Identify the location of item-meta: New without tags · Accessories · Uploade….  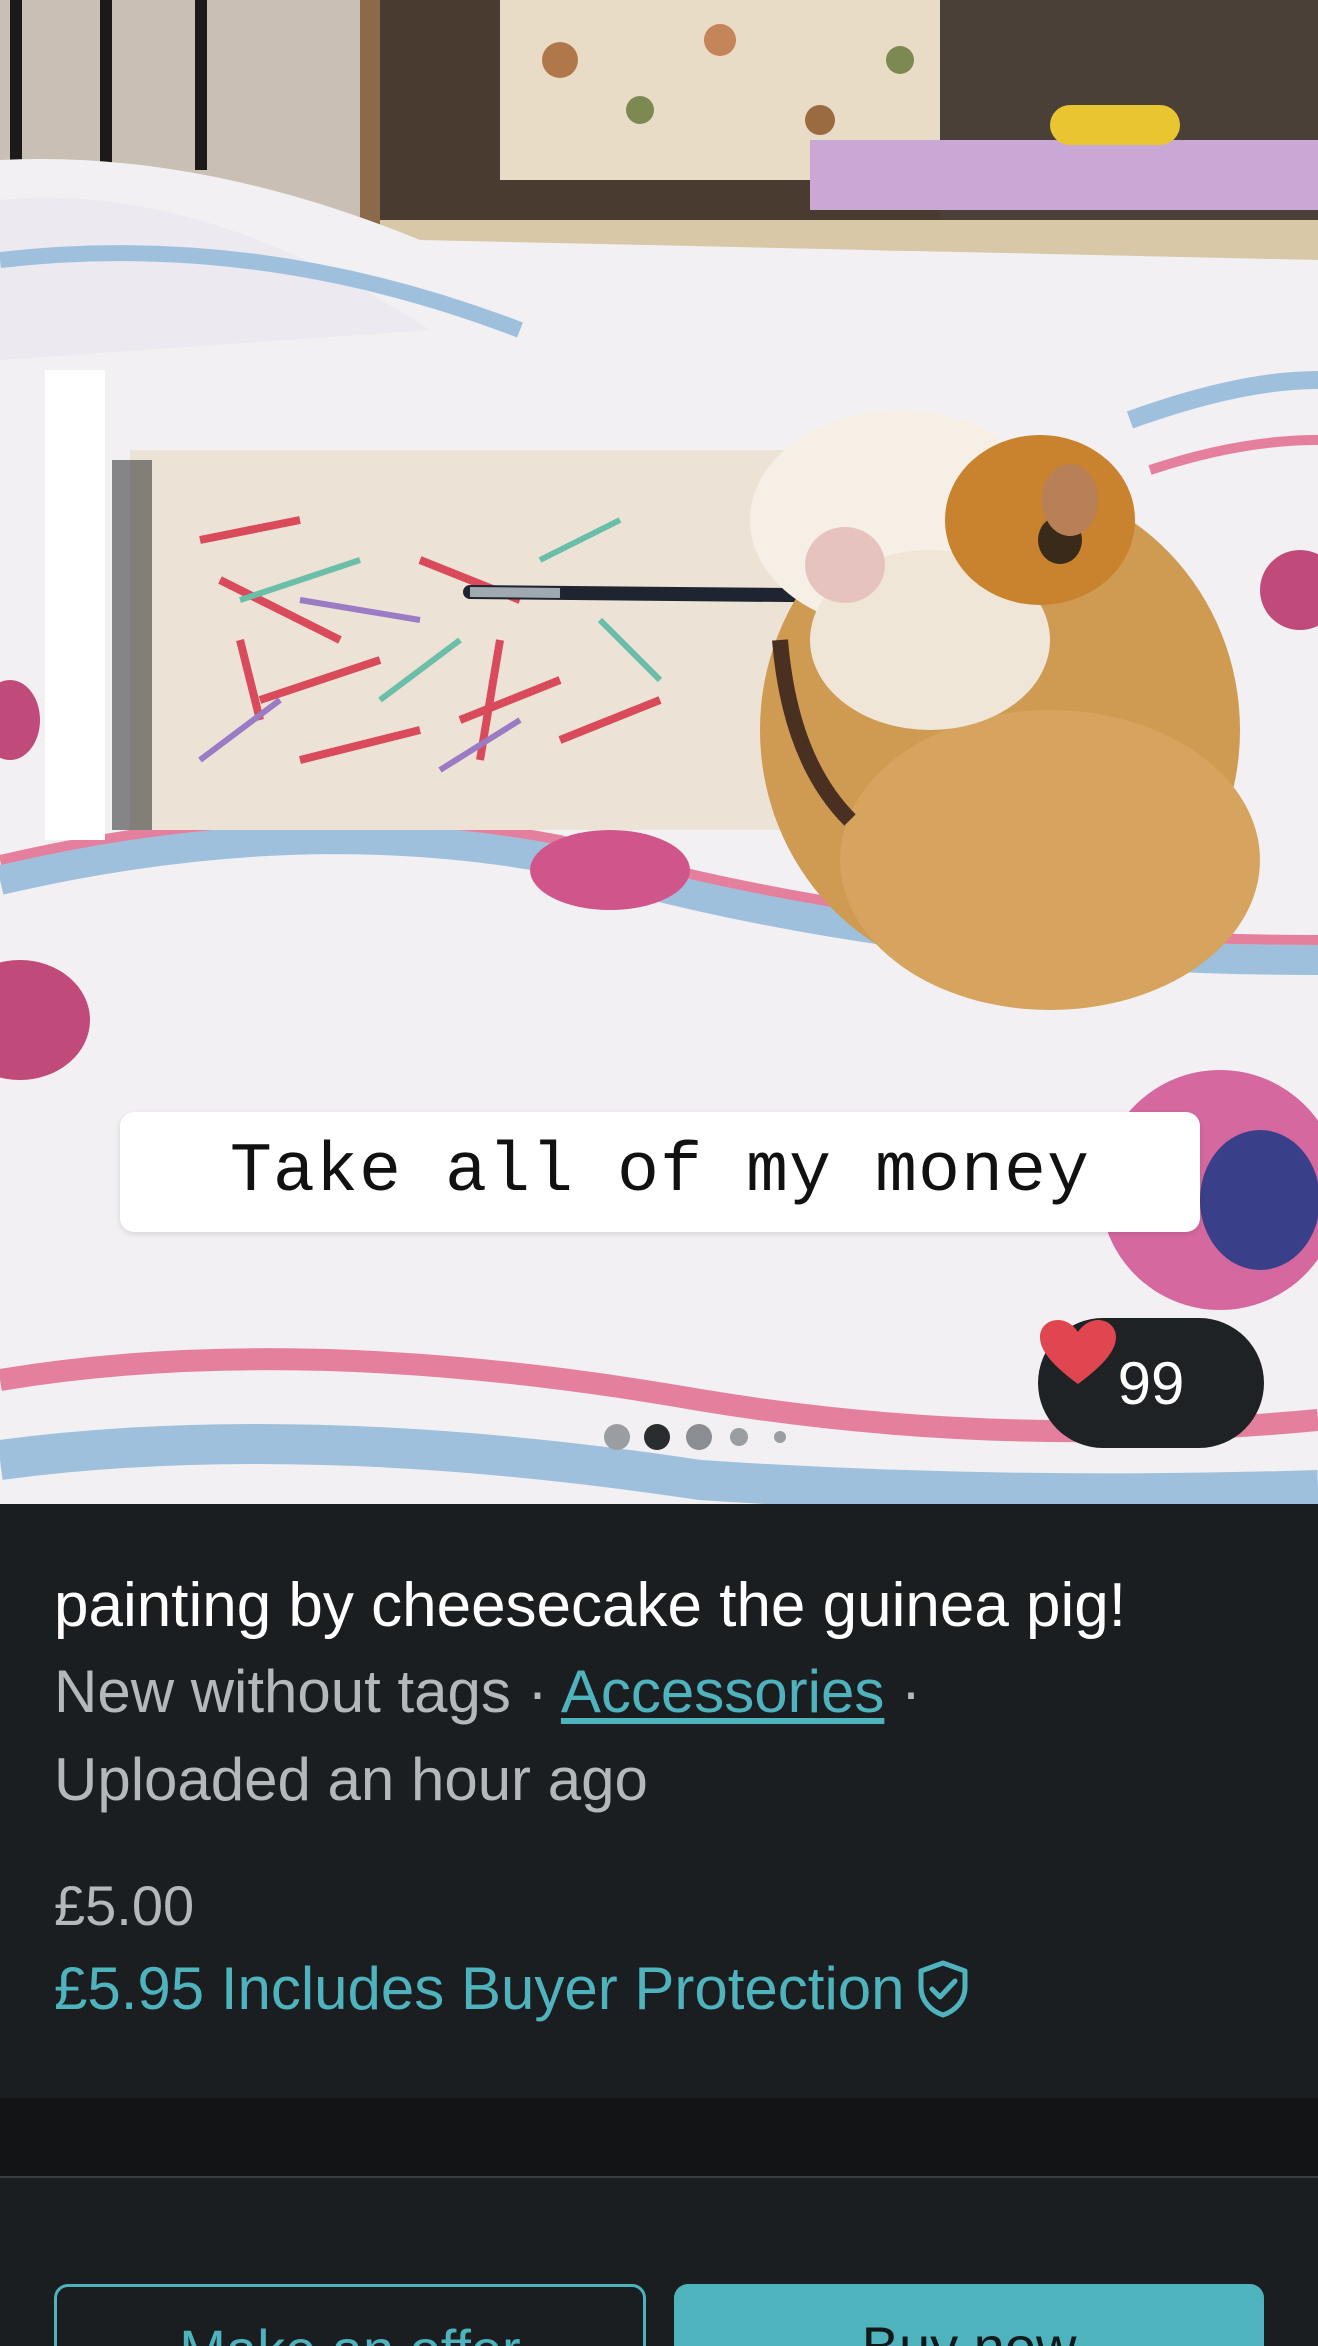
(659, 1736).